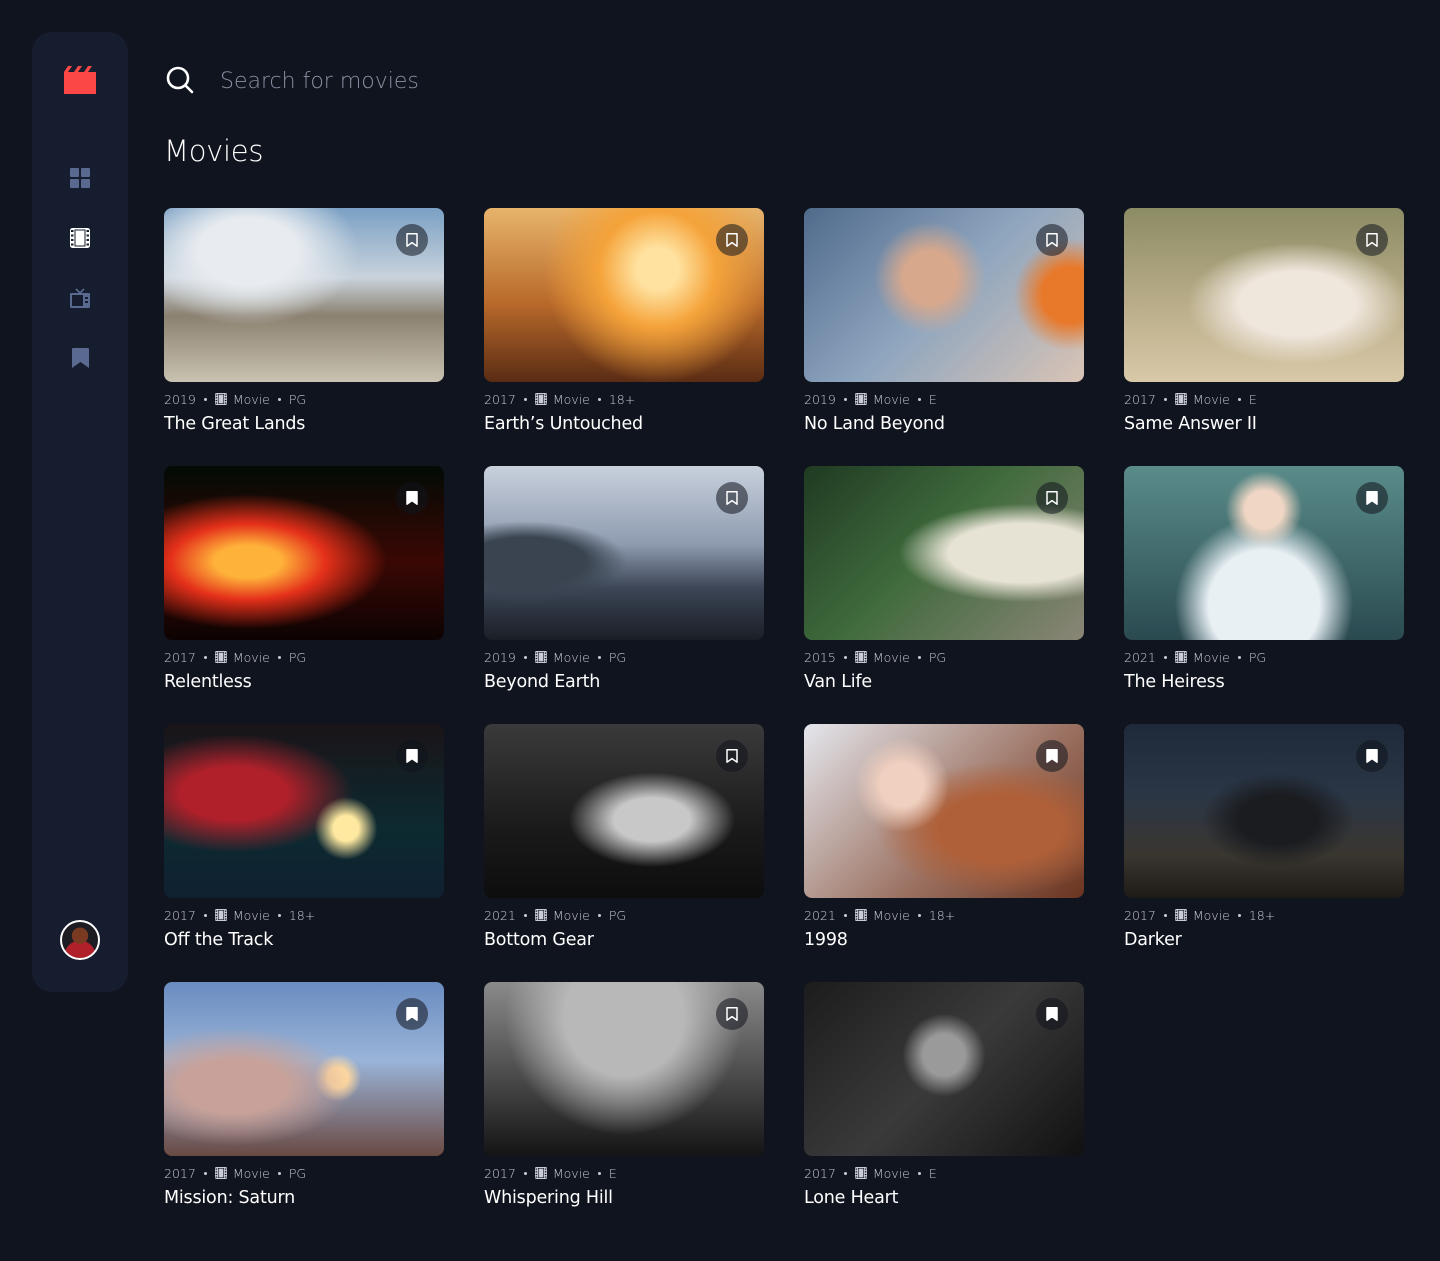 The image size is (1440, 1261). I want to click on movie-meta: 2019 Movie PG, so click(624, 657).